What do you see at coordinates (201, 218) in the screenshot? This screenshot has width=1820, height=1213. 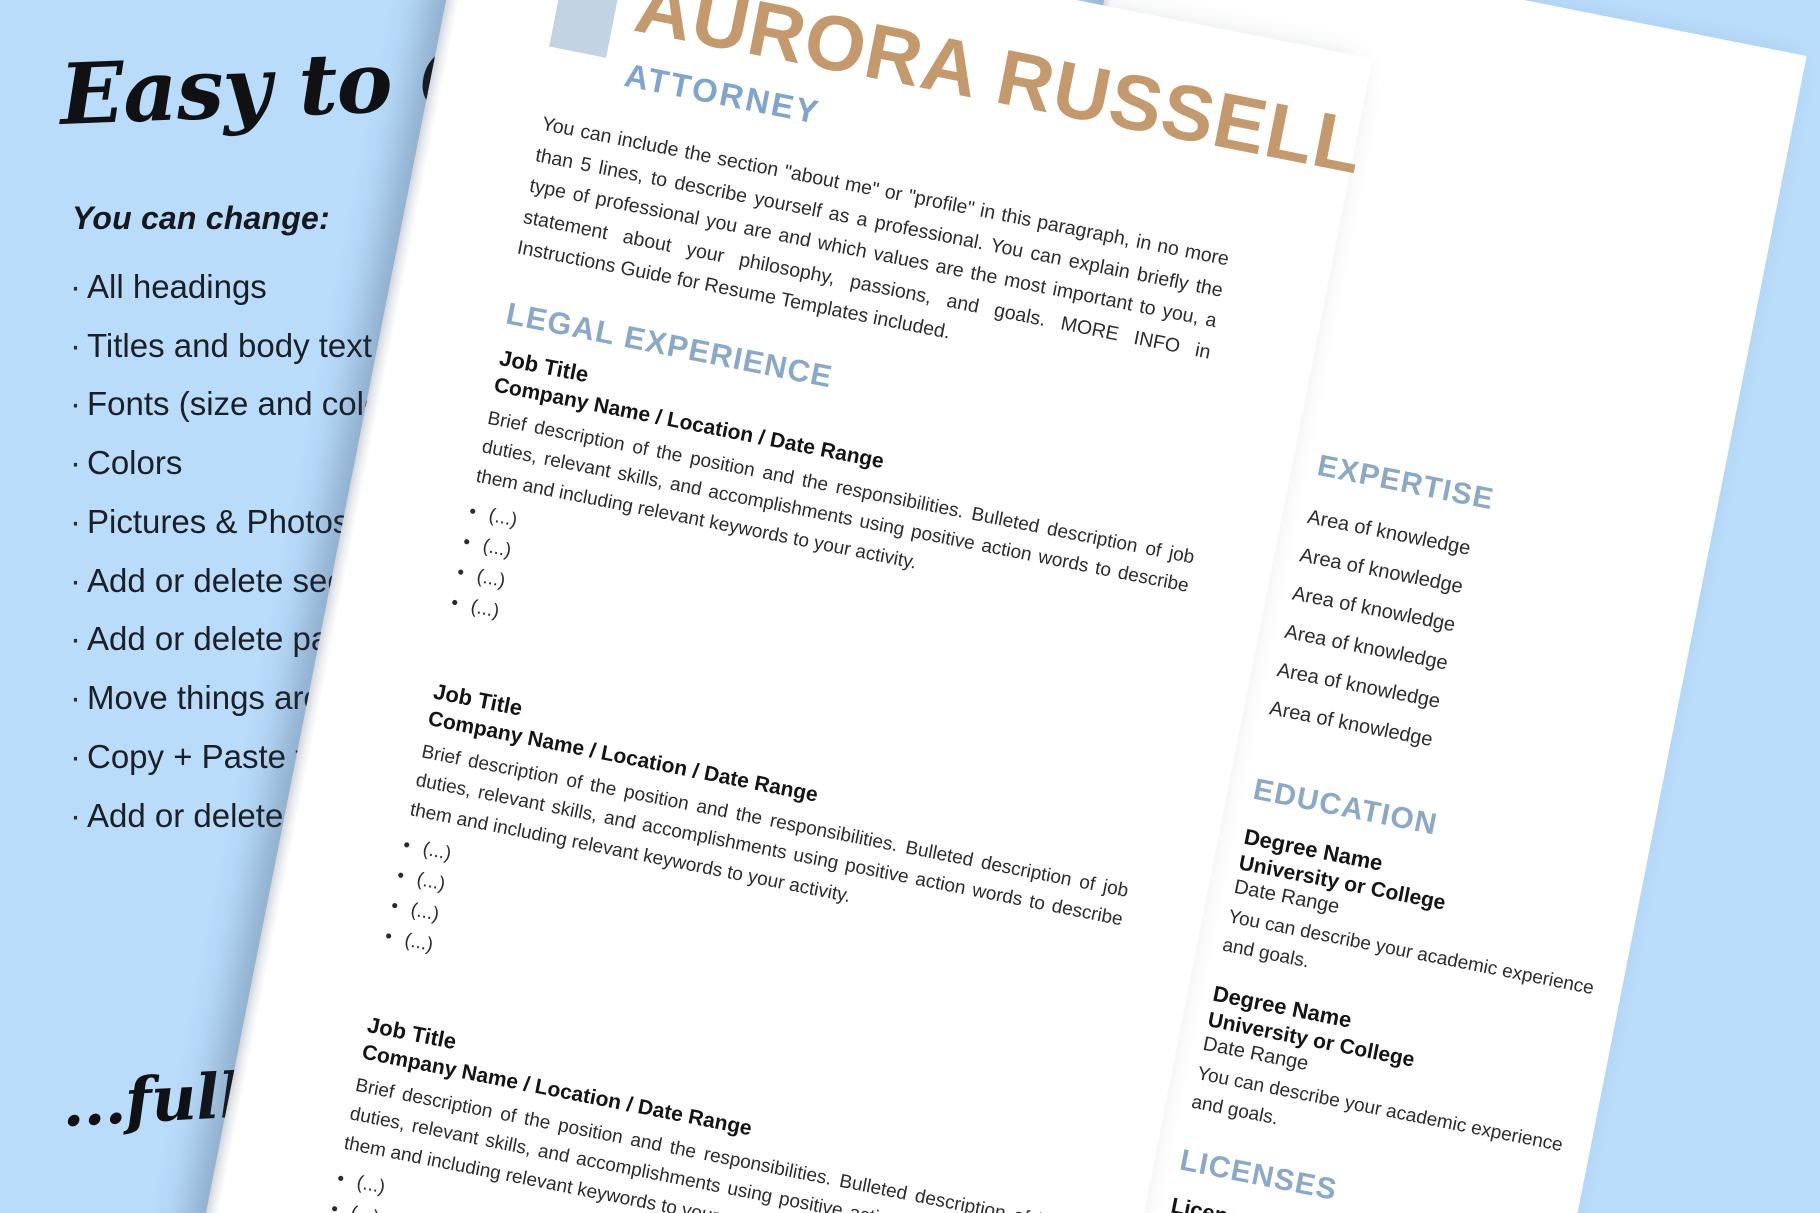 I see `promo-subheading: You can change:` at bounding box center [201, 218].